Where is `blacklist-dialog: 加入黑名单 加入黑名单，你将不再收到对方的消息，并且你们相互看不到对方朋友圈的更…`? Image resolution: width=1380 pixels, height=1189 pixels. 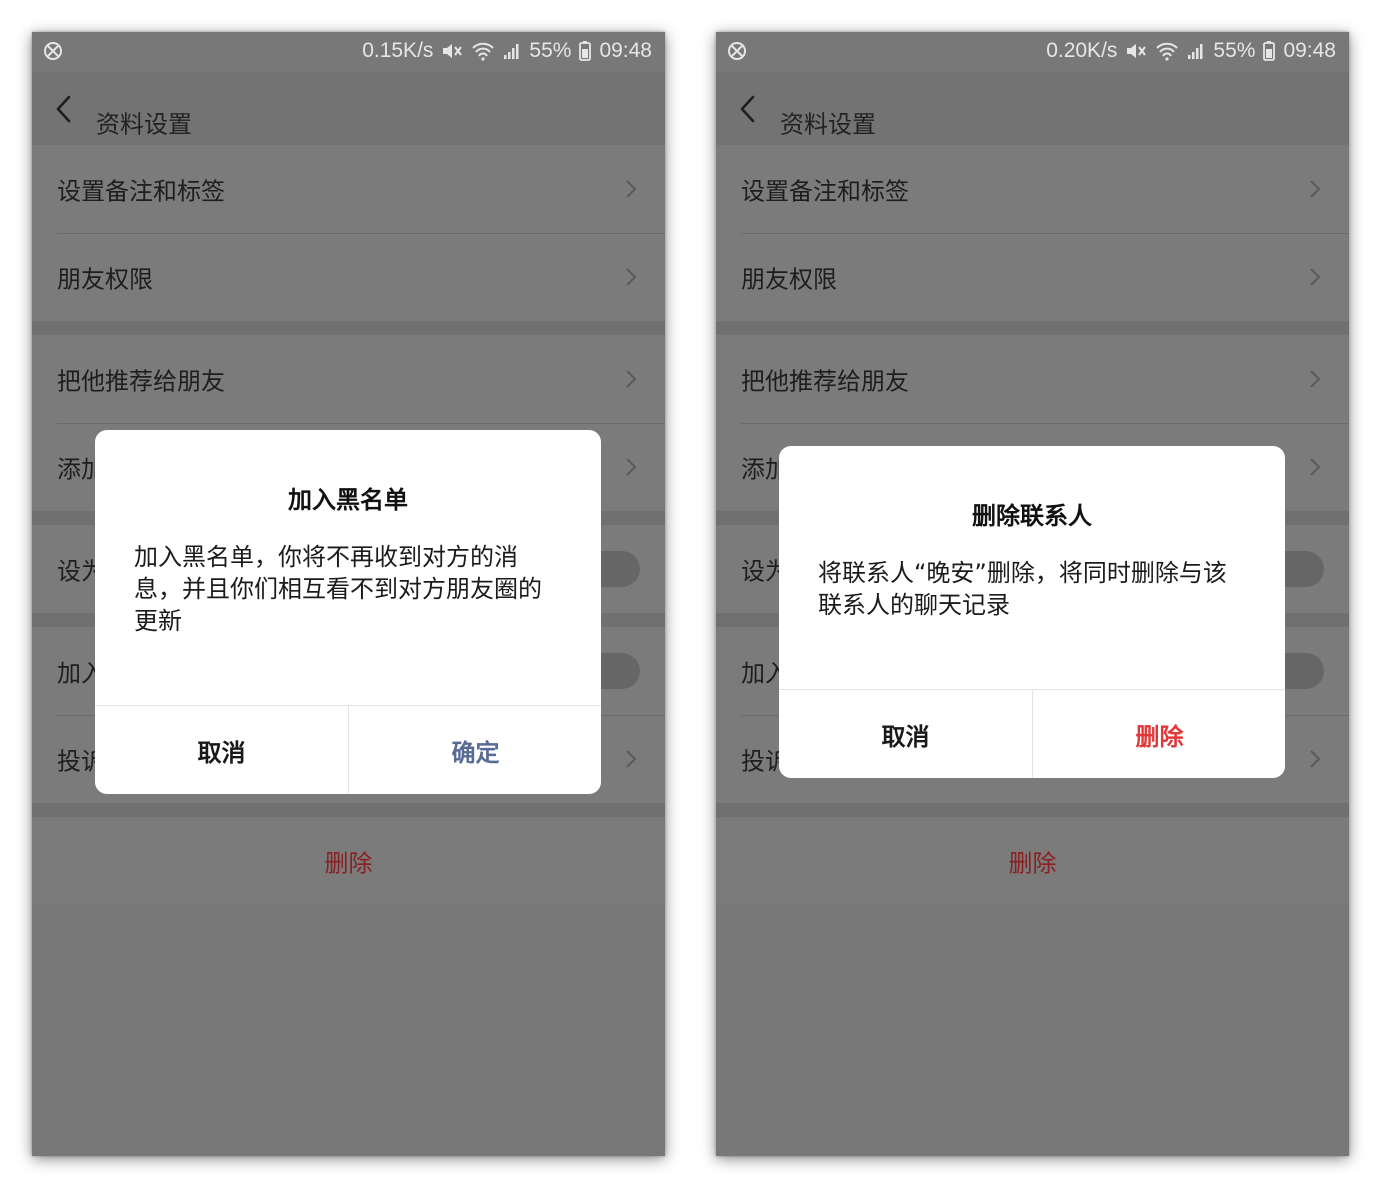
blacklist-dialog: 加入黑名单 加入黑名单，你将不再收到对方的消息，并且你们相互看不到对方朋友圈的更… is located at coordinates (348, 612).